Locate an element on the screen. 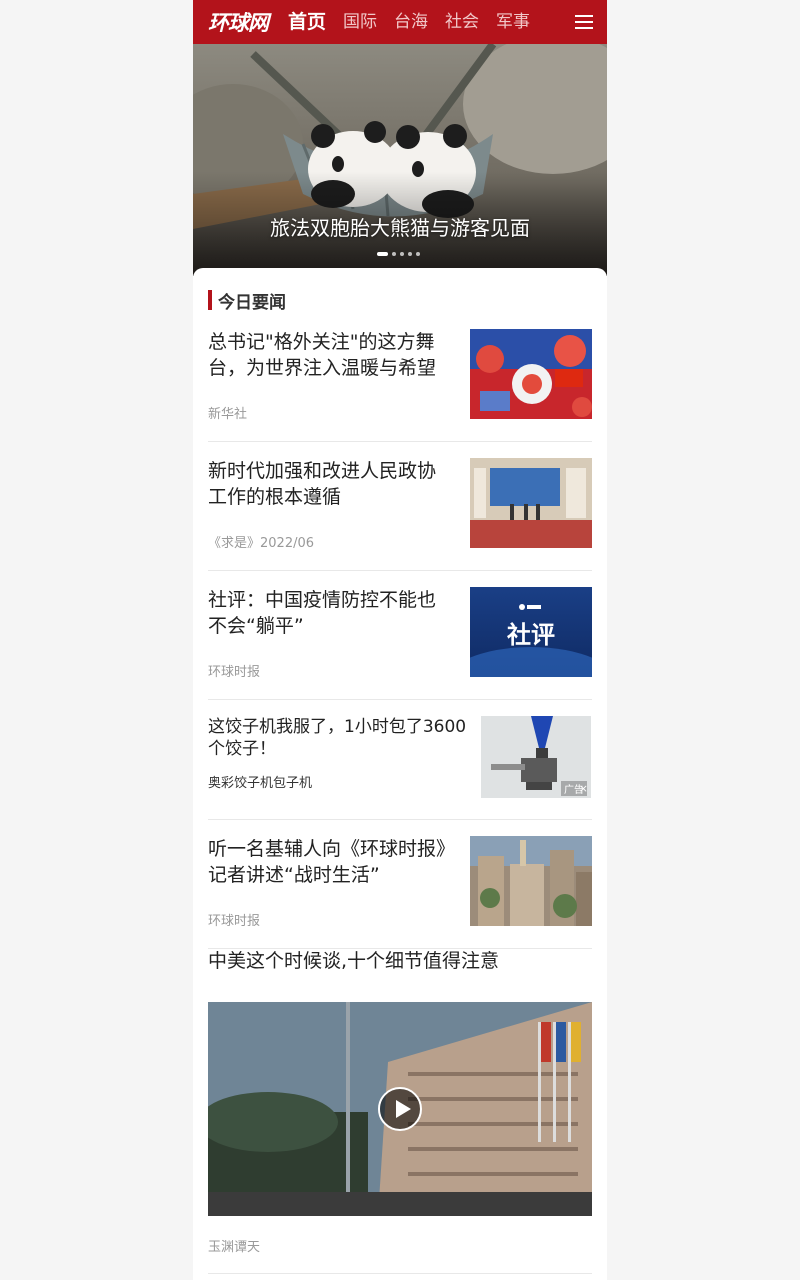  ad-title: 这饺子机我服了，1小时包了3600个饺子！ is located at coordinates (343, 738).